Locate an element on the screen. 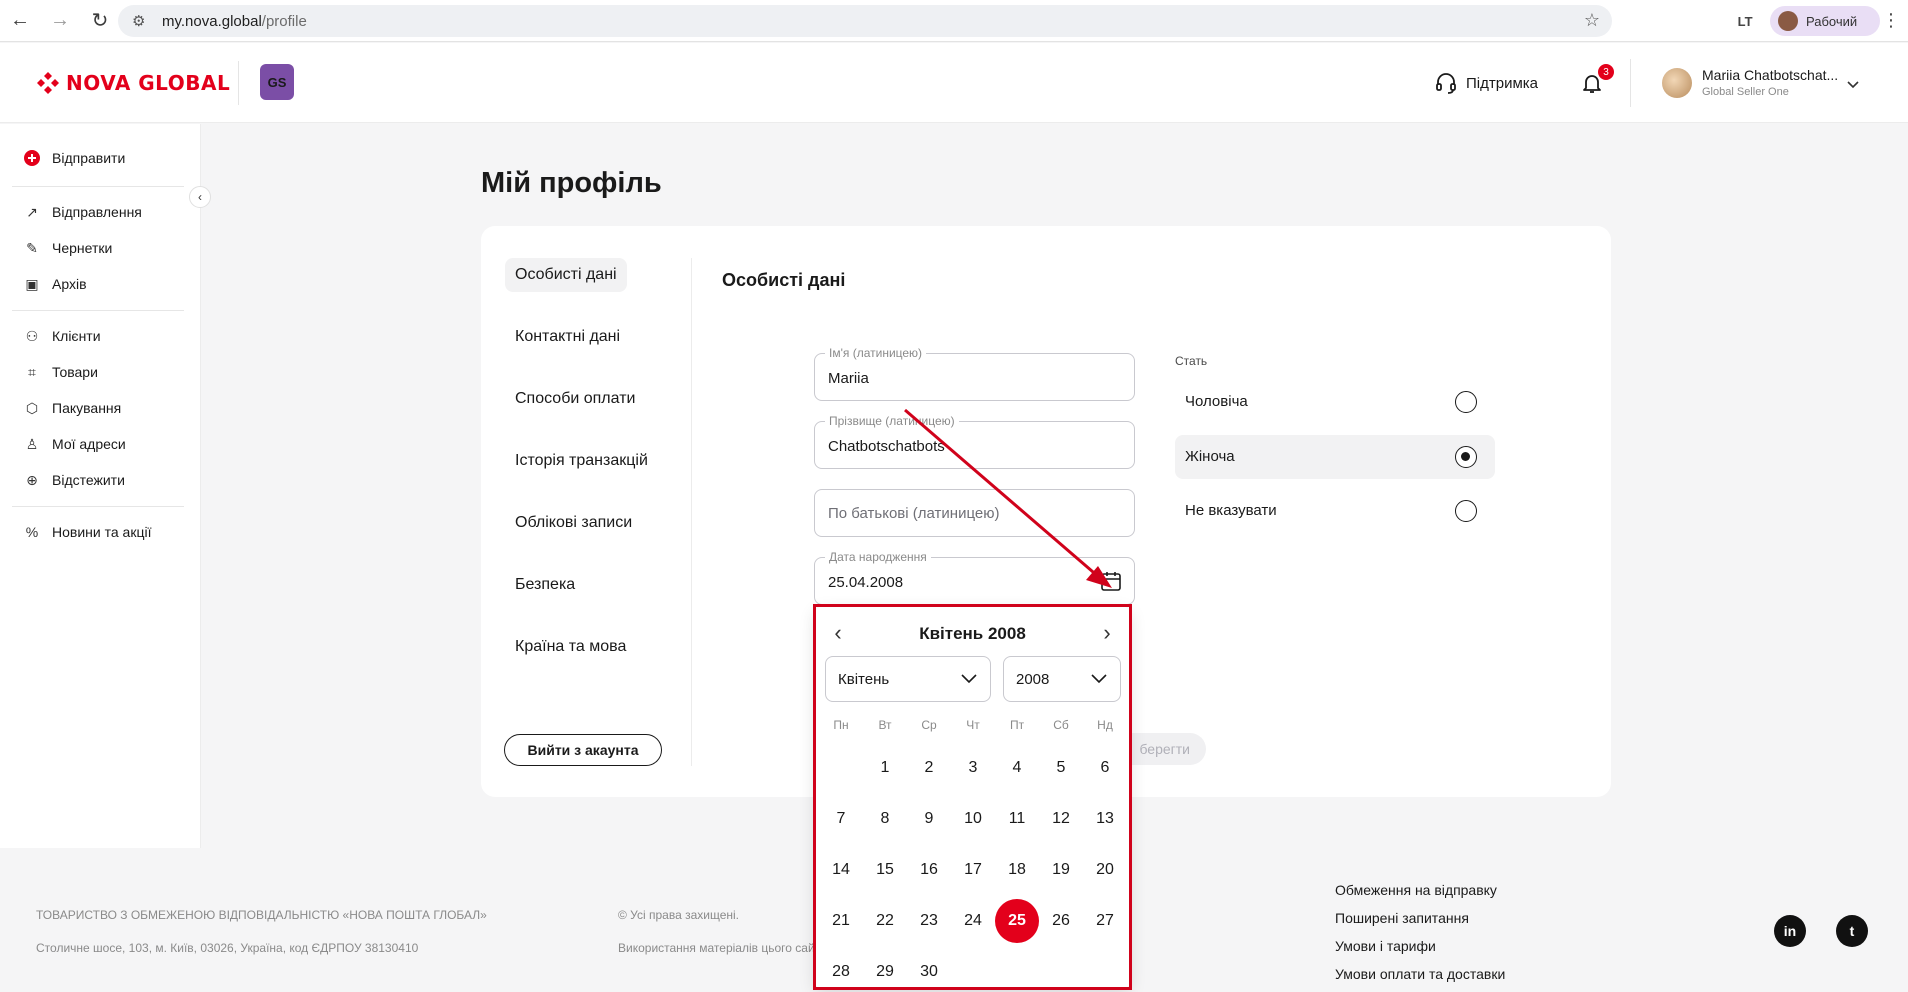 Image resolution: width=1908 pixels, height=992 pixels. gender-option-male: Чоловіча is located at coordinates (1335, 402).